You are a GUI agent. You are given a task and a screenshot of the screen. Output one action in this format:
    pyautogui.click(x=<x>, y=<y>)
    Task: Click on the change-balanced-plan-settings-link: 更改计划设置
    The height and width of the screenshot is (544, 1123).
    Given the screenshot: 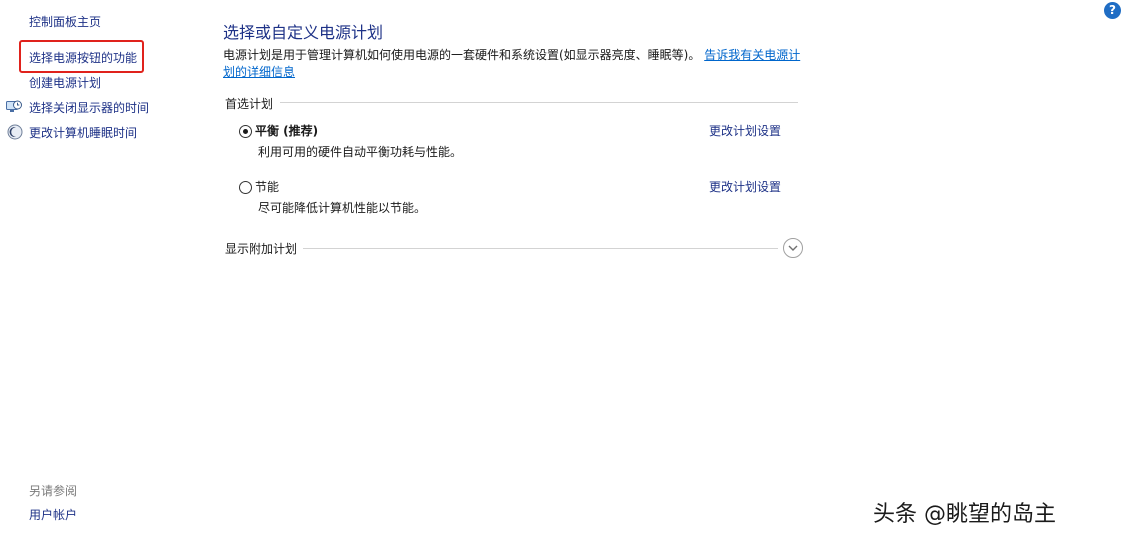 What is the action you would take?
    pyautogui.click(x=745, y=130)
    